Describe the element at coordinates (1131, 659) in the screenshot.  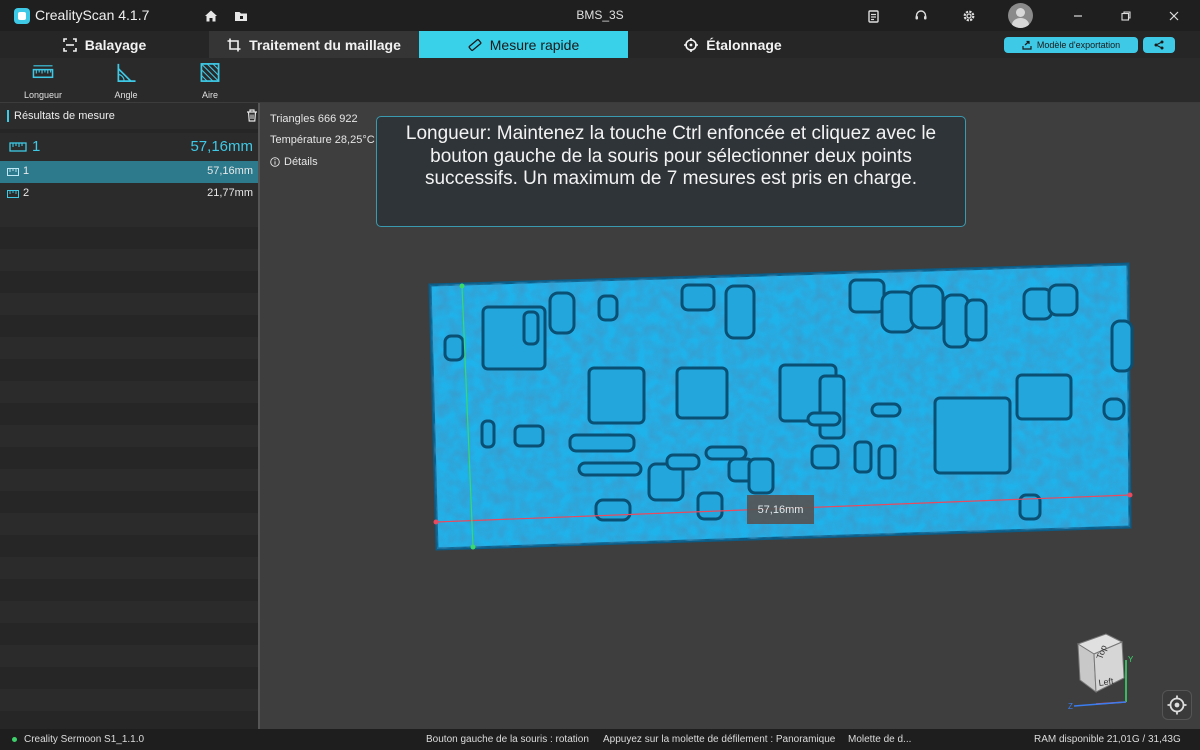
I see `axis-y-label: Y` at that location.